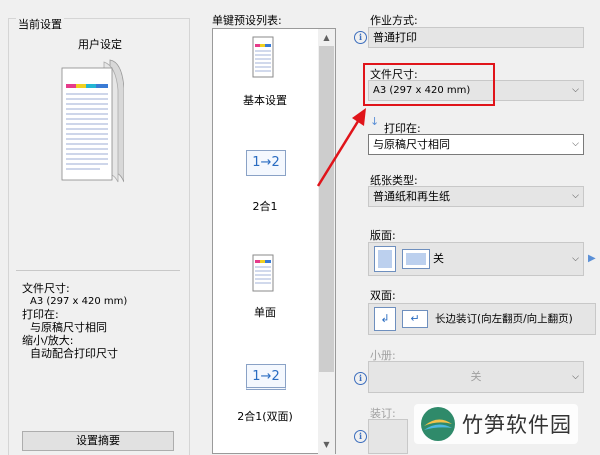 The image size is (600, 455). Describe the element at coordinates (517, 425) in the screenshot. I see `watermark-text: 竹笋软件园` at that location.